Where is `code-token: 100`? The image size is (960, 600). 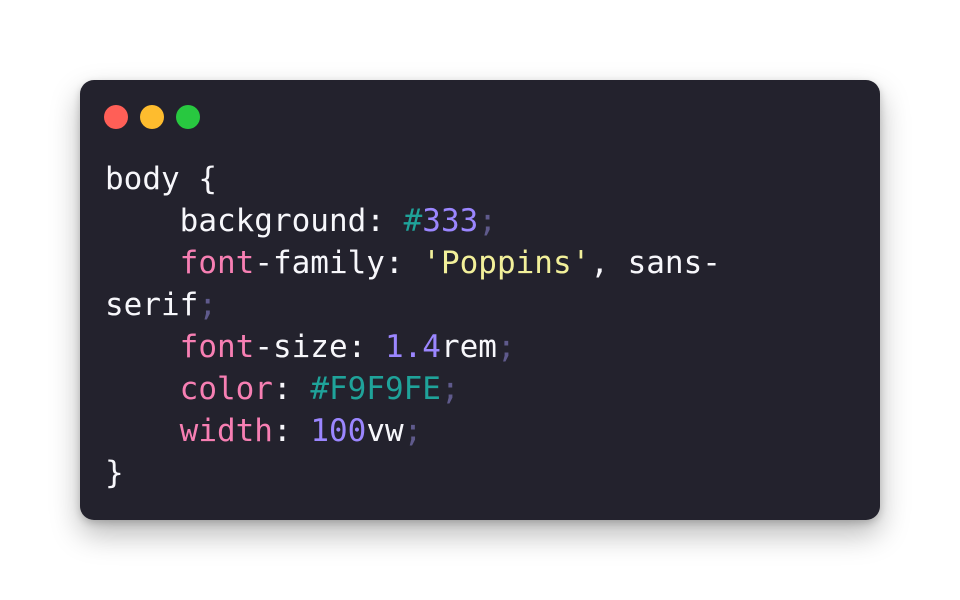 code-token: 100 is located at coordinates (338, 431).